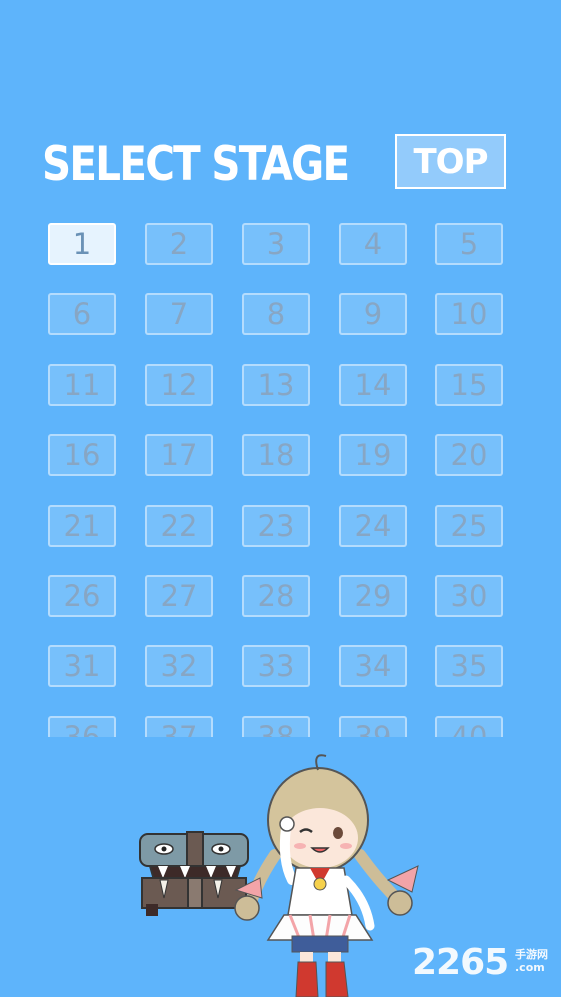 The width and height of the screenshot is (561, 997). I want to click on stage-button-22: 22, so click(179, 525).